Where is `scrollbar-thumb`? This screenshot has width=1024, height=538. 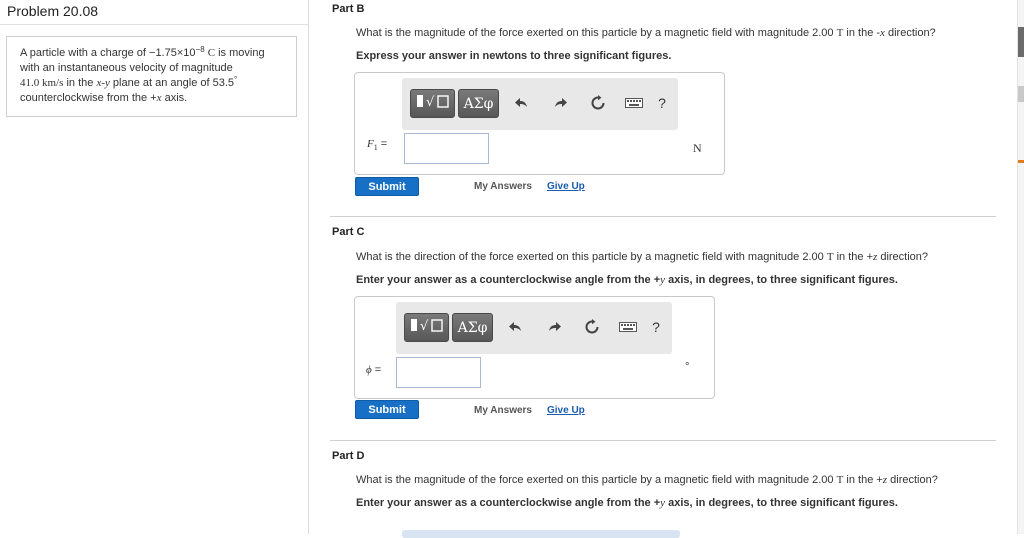
scrollbar-thumb is located at coordinates (1021, 42).